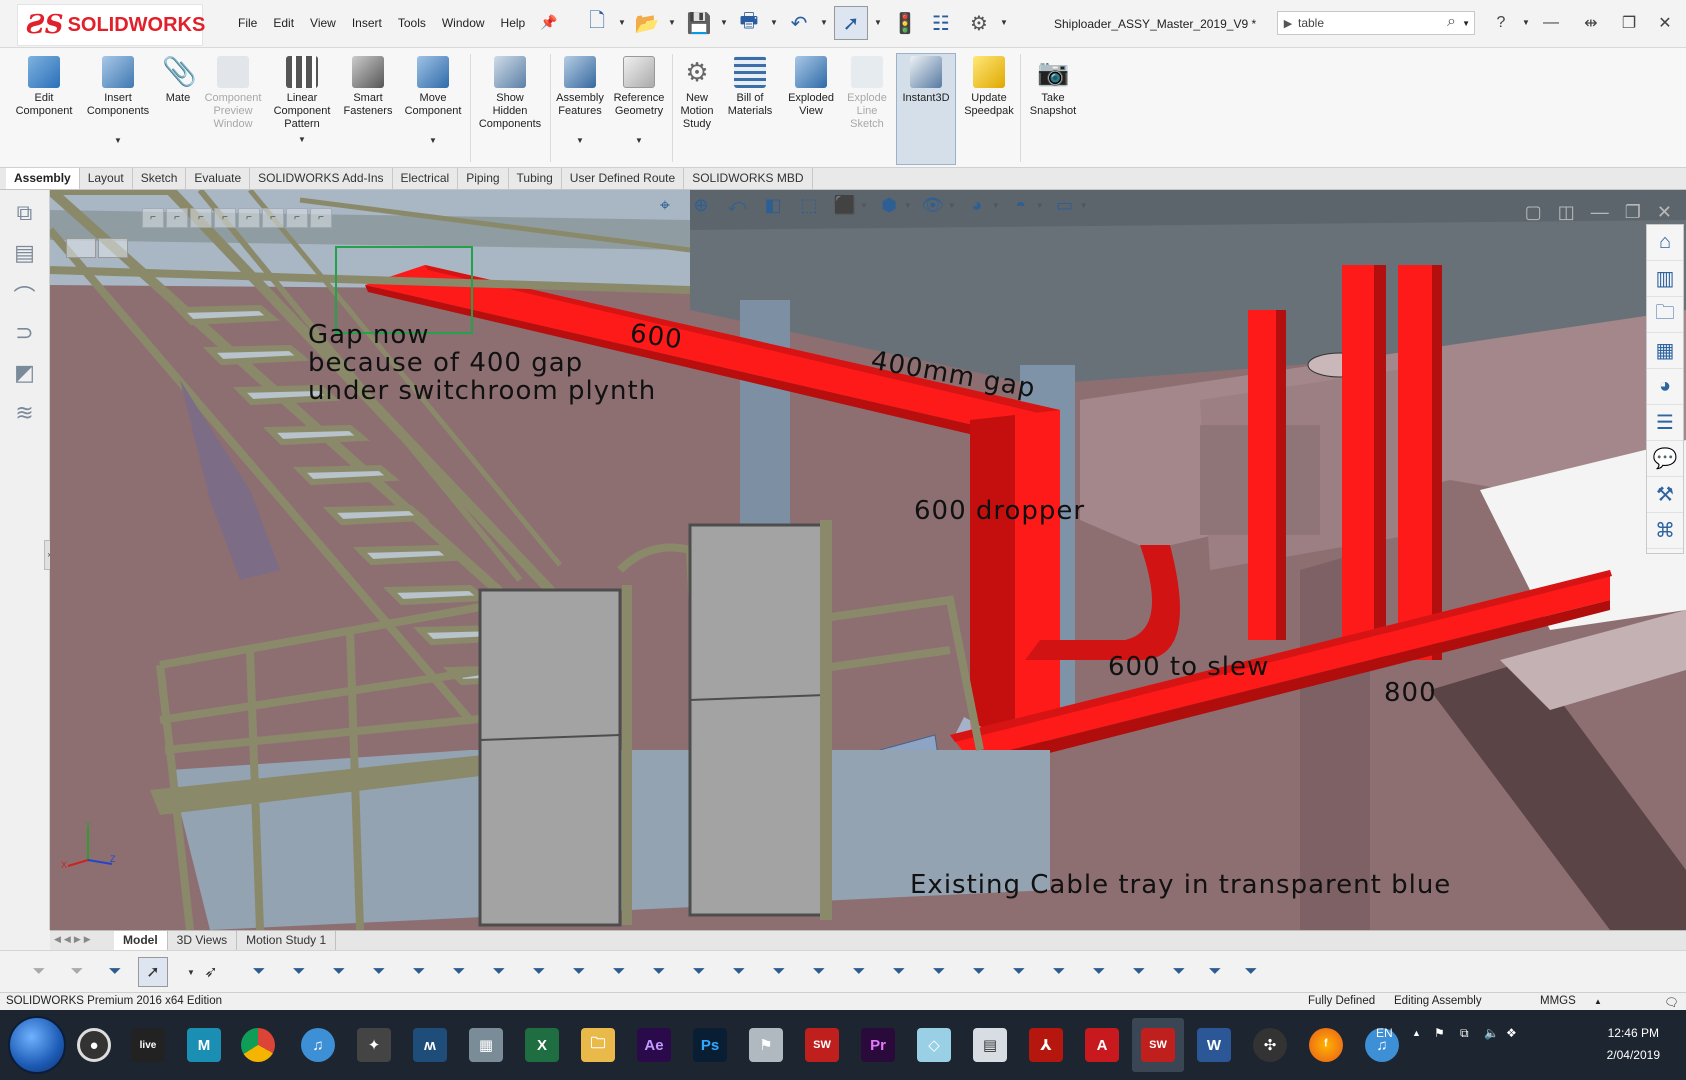 This screenshot has width=1686, height=1080. What do you see at coordinates (299, 972) in the screenshot?
I see `filter-edges-icon: ⏷` at bounding box center [299, 972].